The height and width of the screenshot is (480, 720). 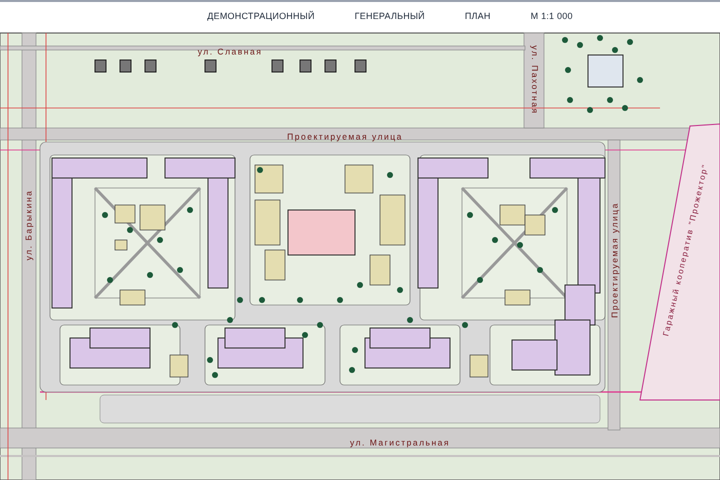 I want to click on street-label: Проектируемая улица, so click(x=614, y=260).